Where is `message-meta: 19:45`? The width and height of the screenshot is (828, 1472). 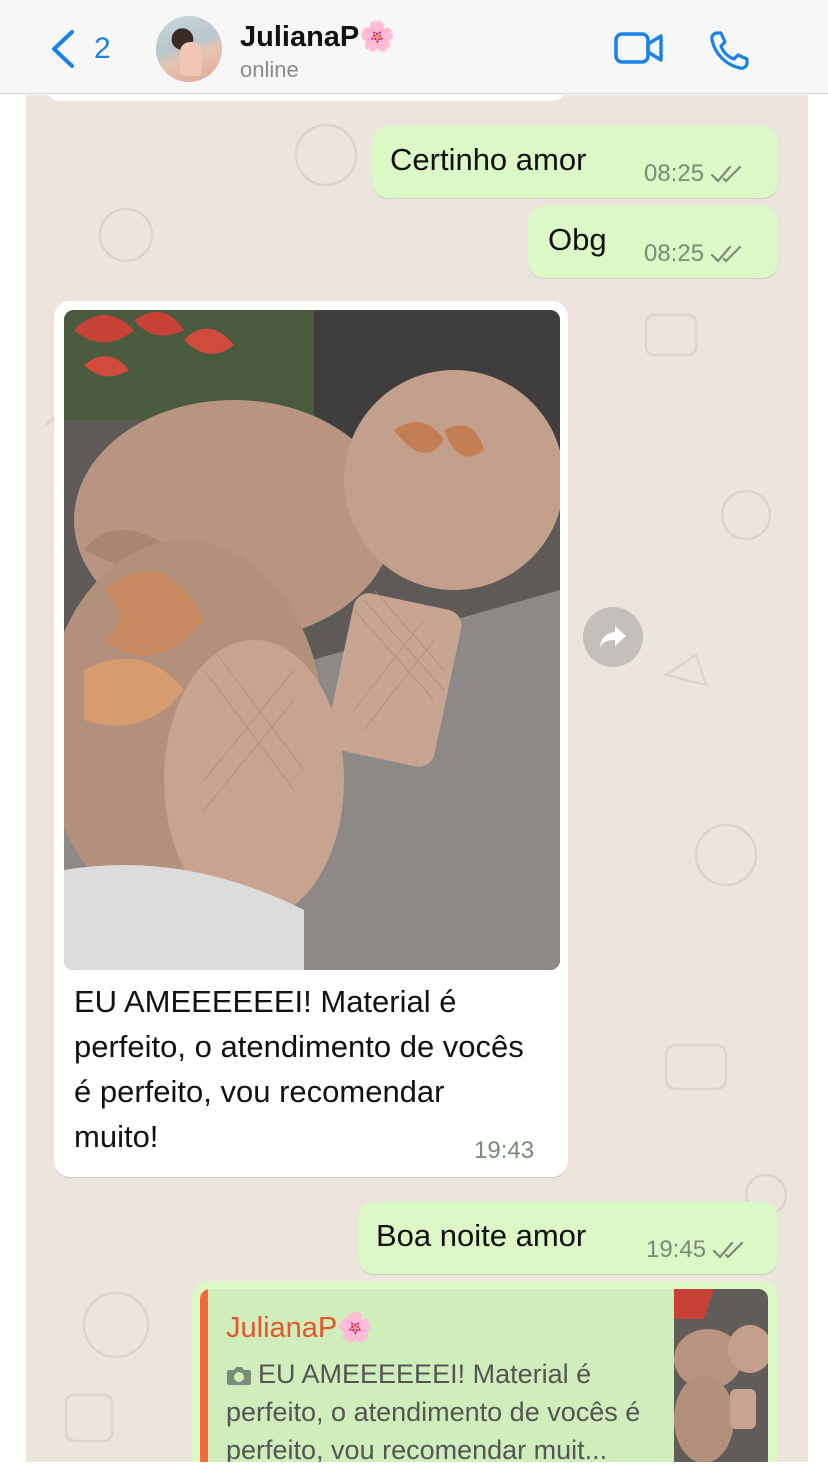
message-meta: 19:45 is located at coordinates (696, 1250).